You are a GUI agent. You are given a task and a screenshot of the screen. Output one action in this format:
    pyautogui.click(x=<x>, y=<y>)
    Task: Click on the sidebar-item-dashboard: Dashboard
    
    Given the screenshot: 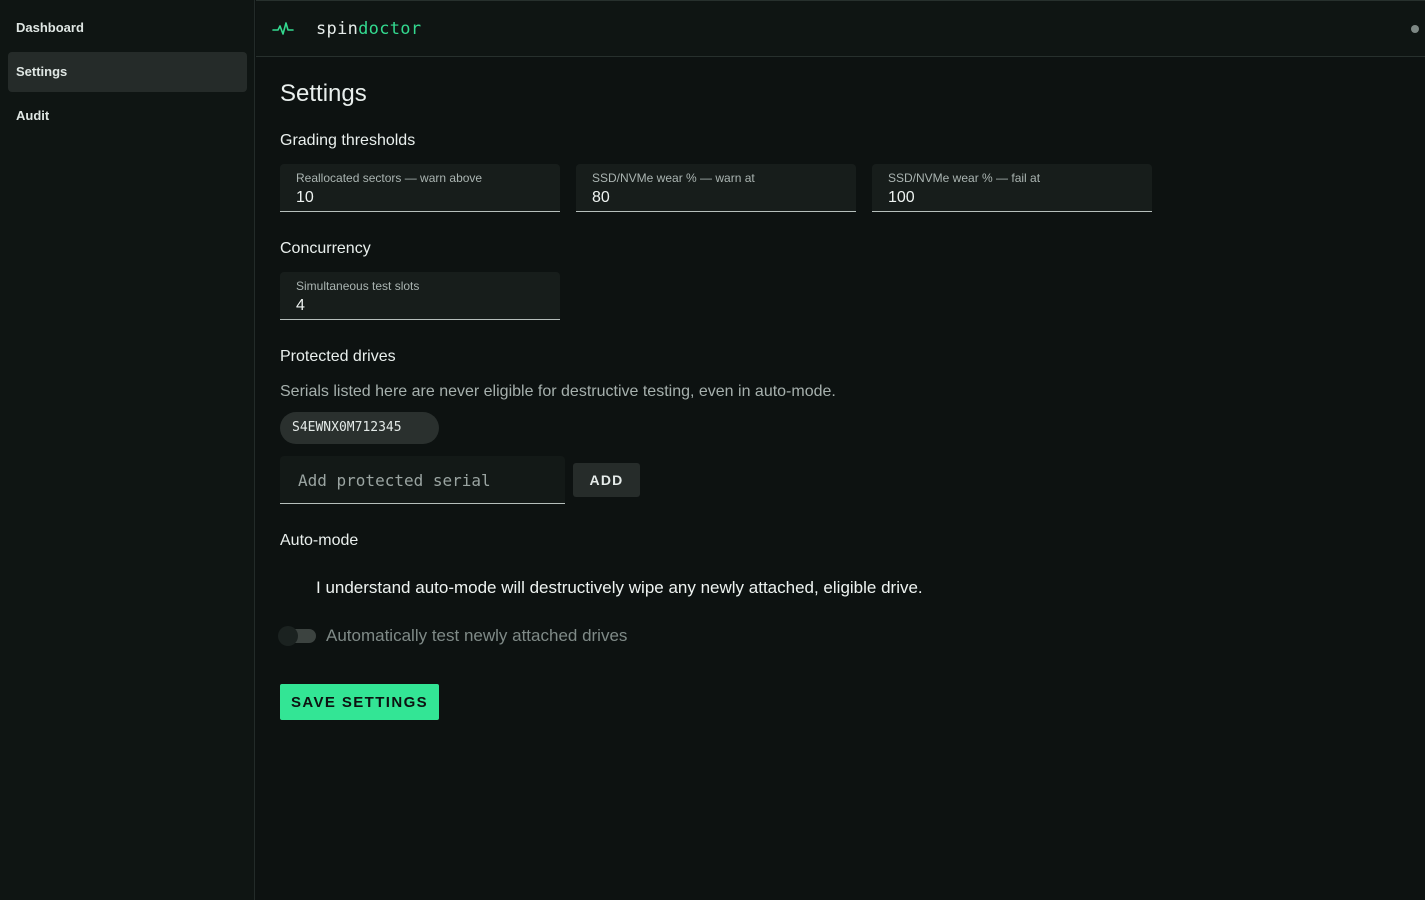 What is the action you would take?
    pyautogui.click(x=127, y=28)
    